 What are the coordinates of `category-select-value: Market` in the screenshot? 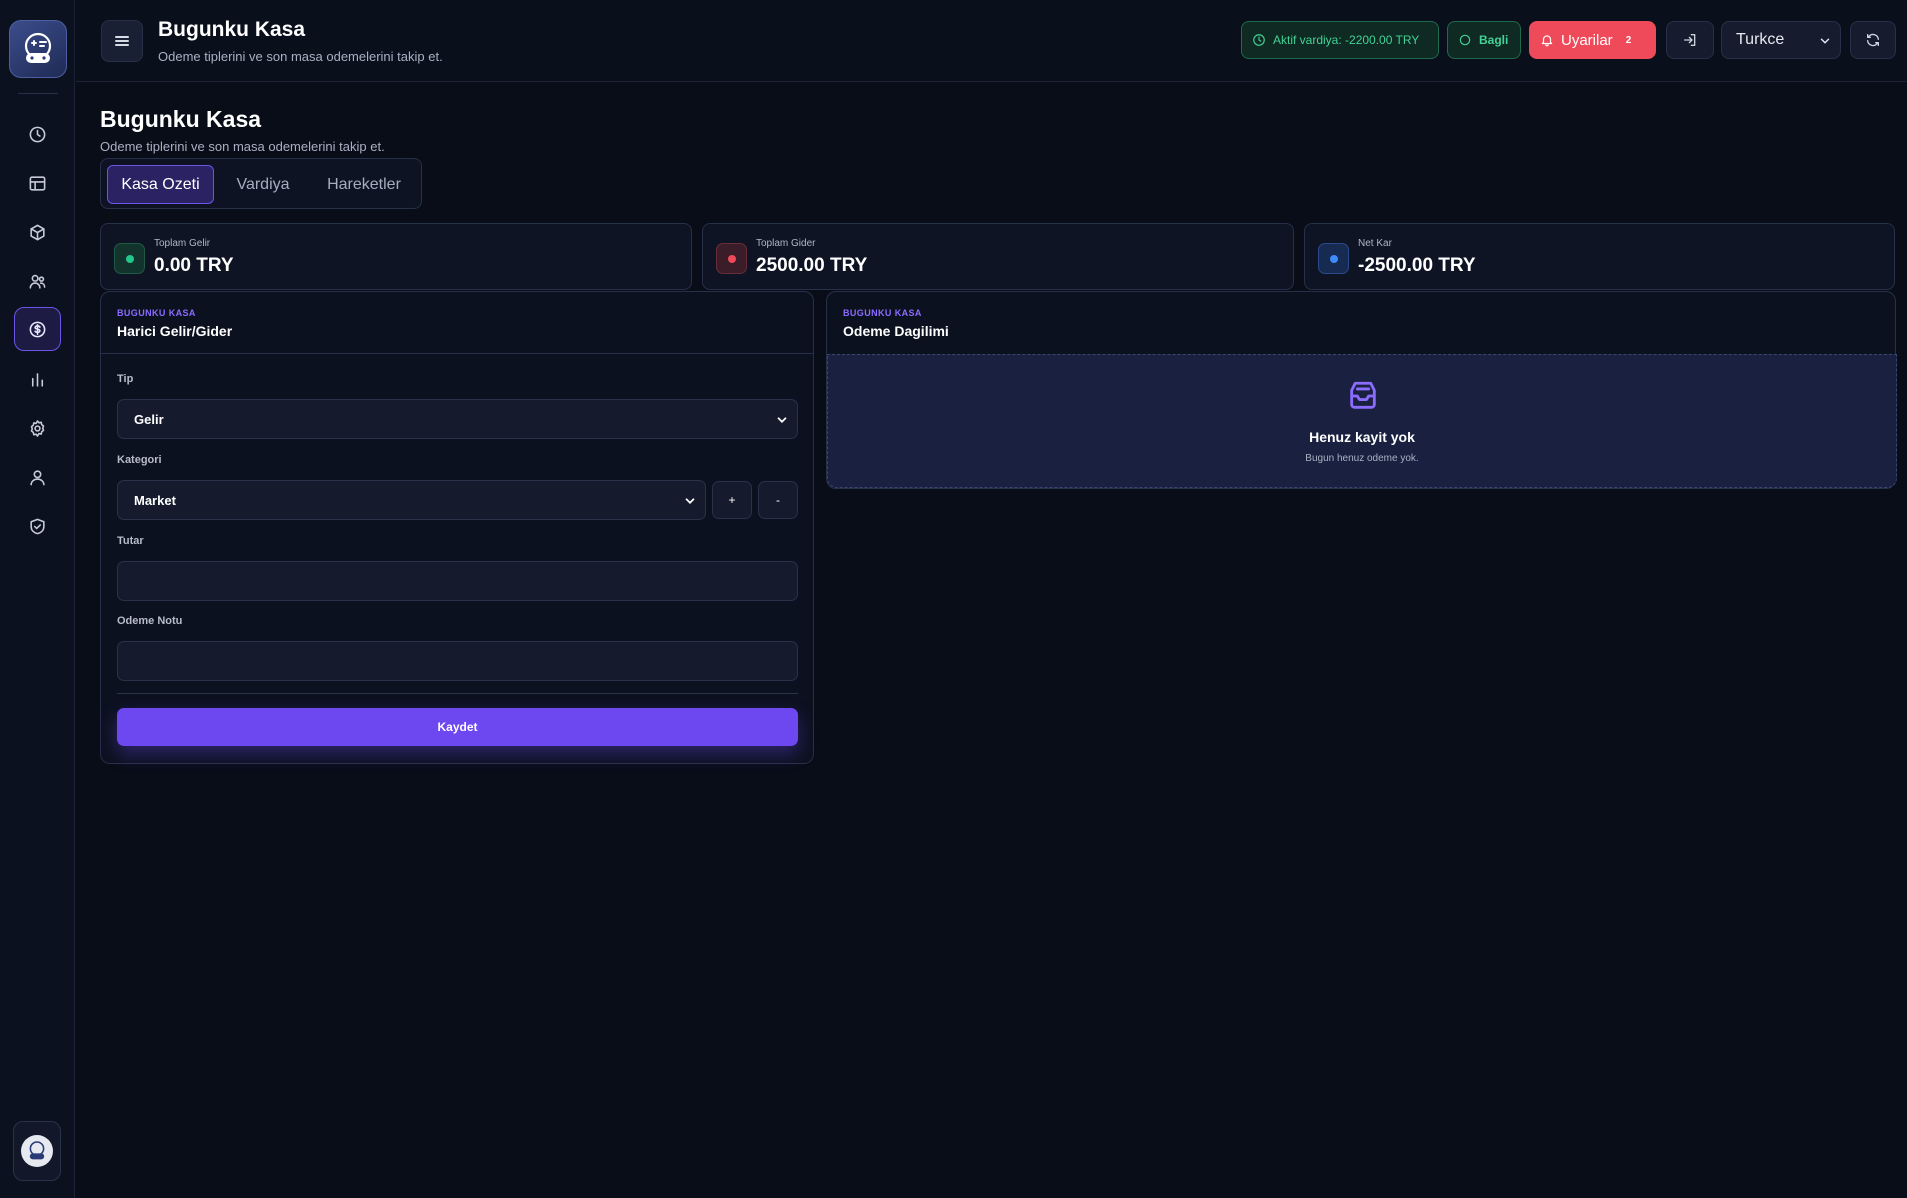 It's located at (155, 500).